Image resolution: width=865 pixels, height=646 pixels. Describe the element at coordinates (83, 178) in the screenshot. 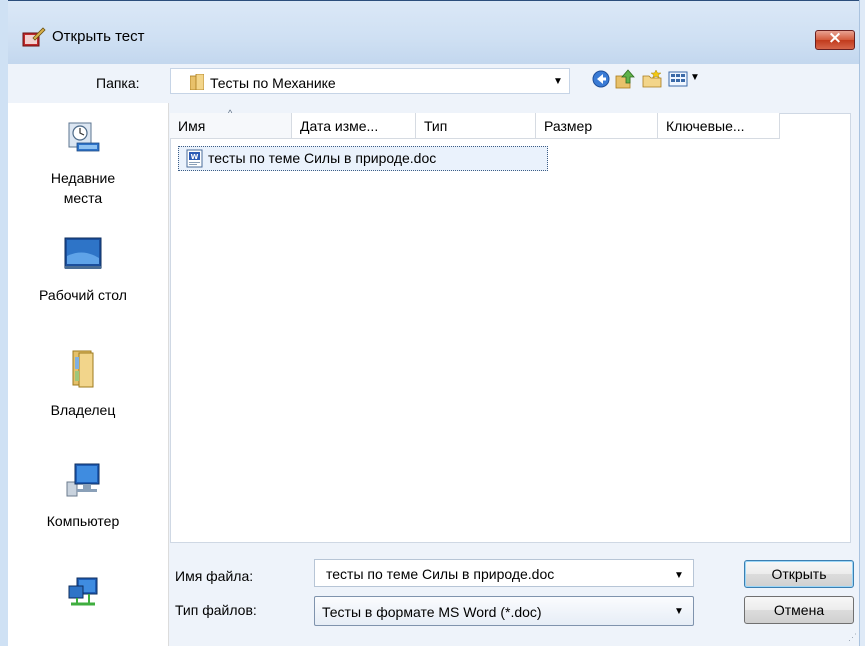

I see `place-recent-line1: Недавние` at that location.